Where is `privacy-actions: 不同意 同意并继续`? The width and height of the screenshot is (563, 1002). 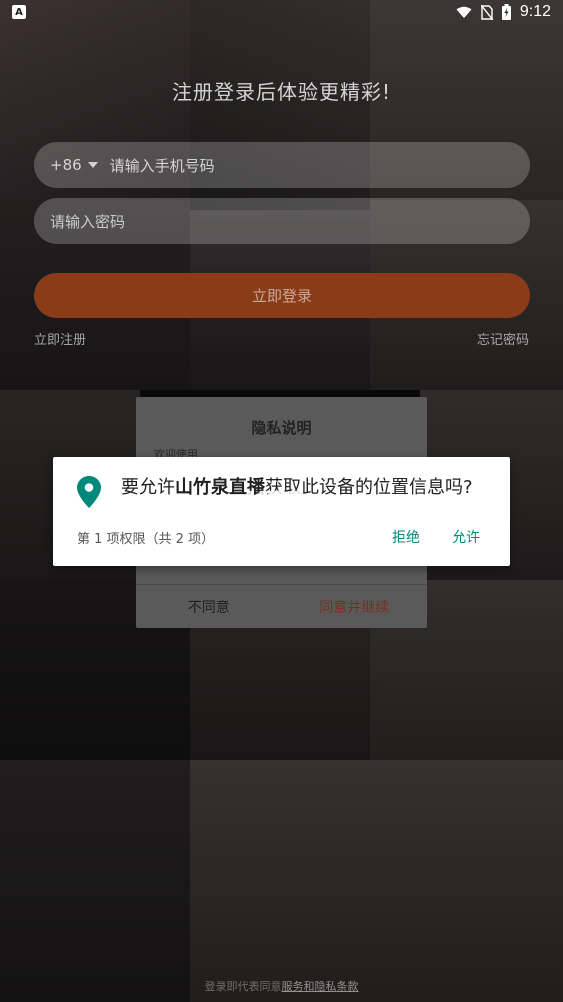
privacy-actions: 不同意 同意并继续 is located at coordinates (281, 606).